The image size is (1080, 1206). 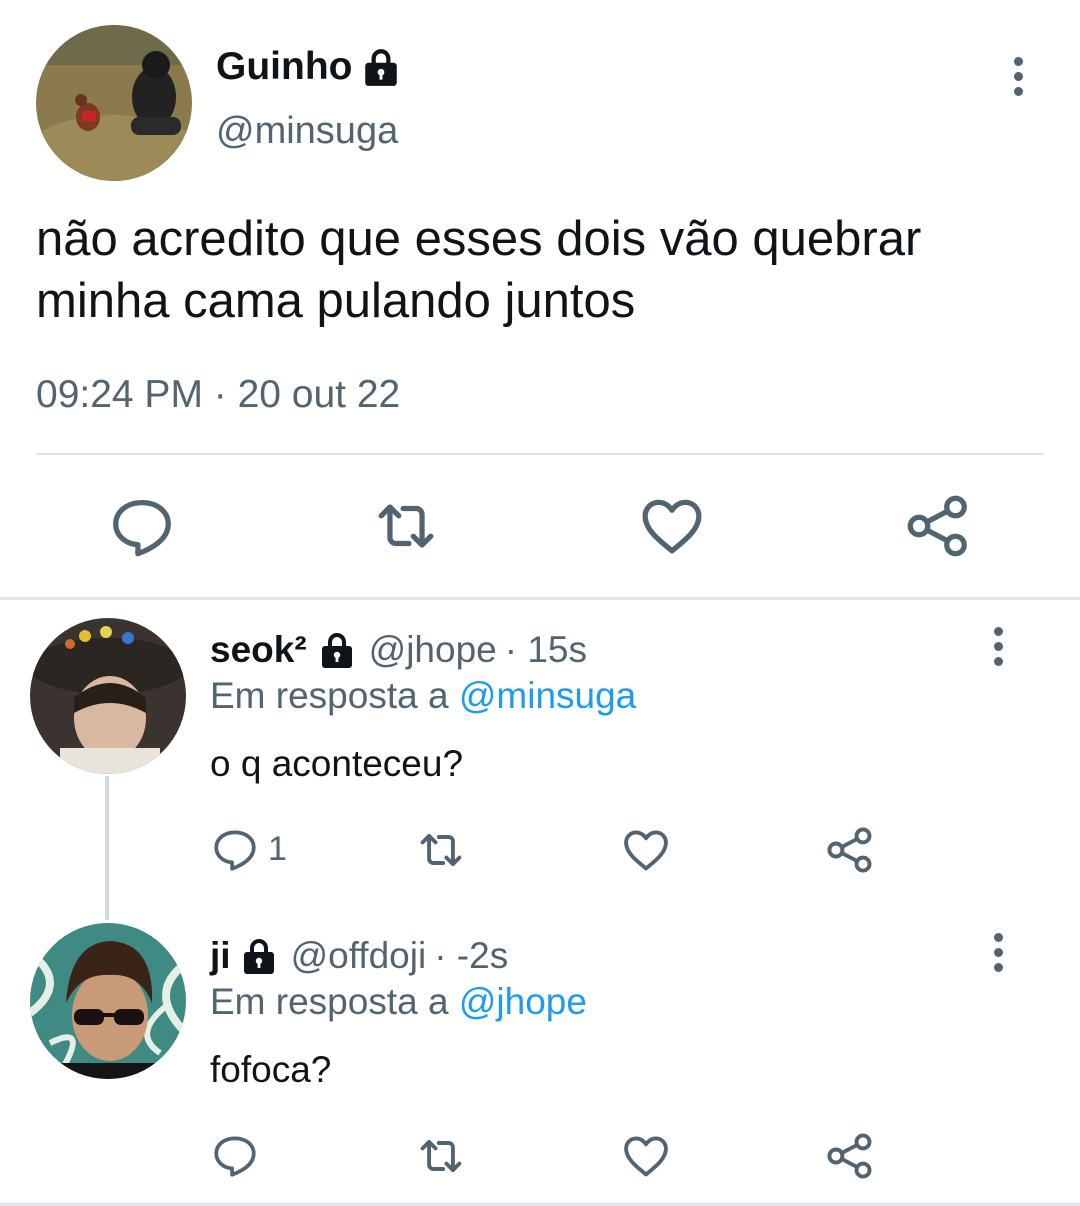 I want to click on reply-time: · 15s, so click(x=546, y=650).